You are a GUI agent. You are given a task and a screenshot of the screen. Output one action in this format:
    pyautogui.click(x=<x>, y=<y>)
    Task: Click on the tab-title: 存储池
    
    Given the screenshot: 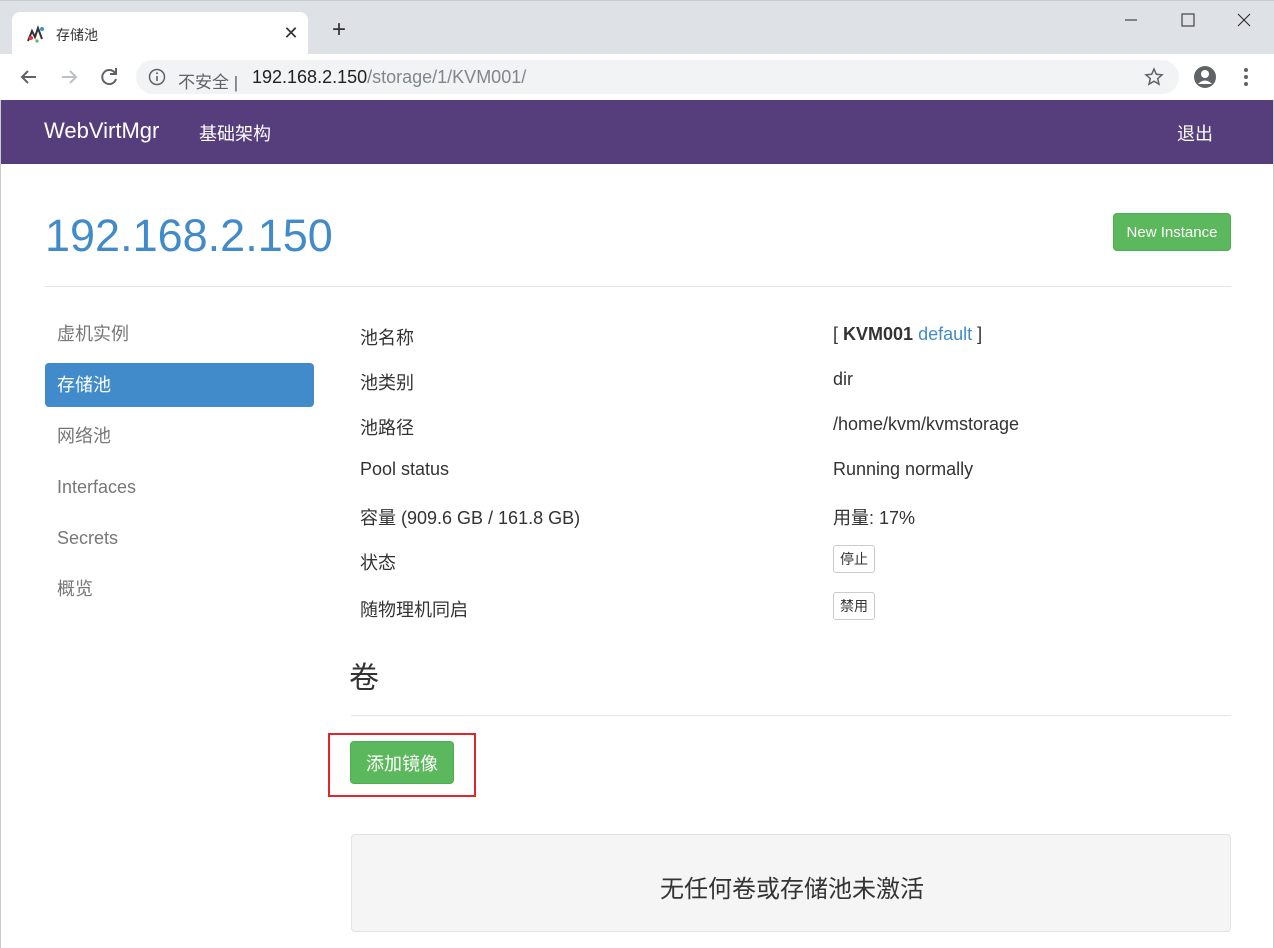 What is the action you would take?
    pyautogui.click(x=77, y=35)
    